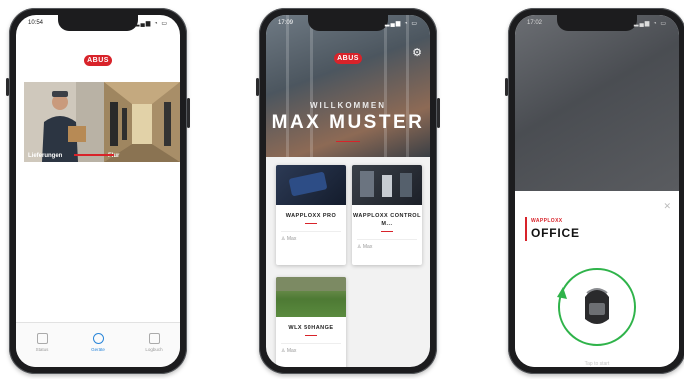 This screenshot has height=379, width=684. What do you see at coordinates (417, 52) in the screenshot?
I see `gear-icon: ⚙` at bounding box center [417, 52].